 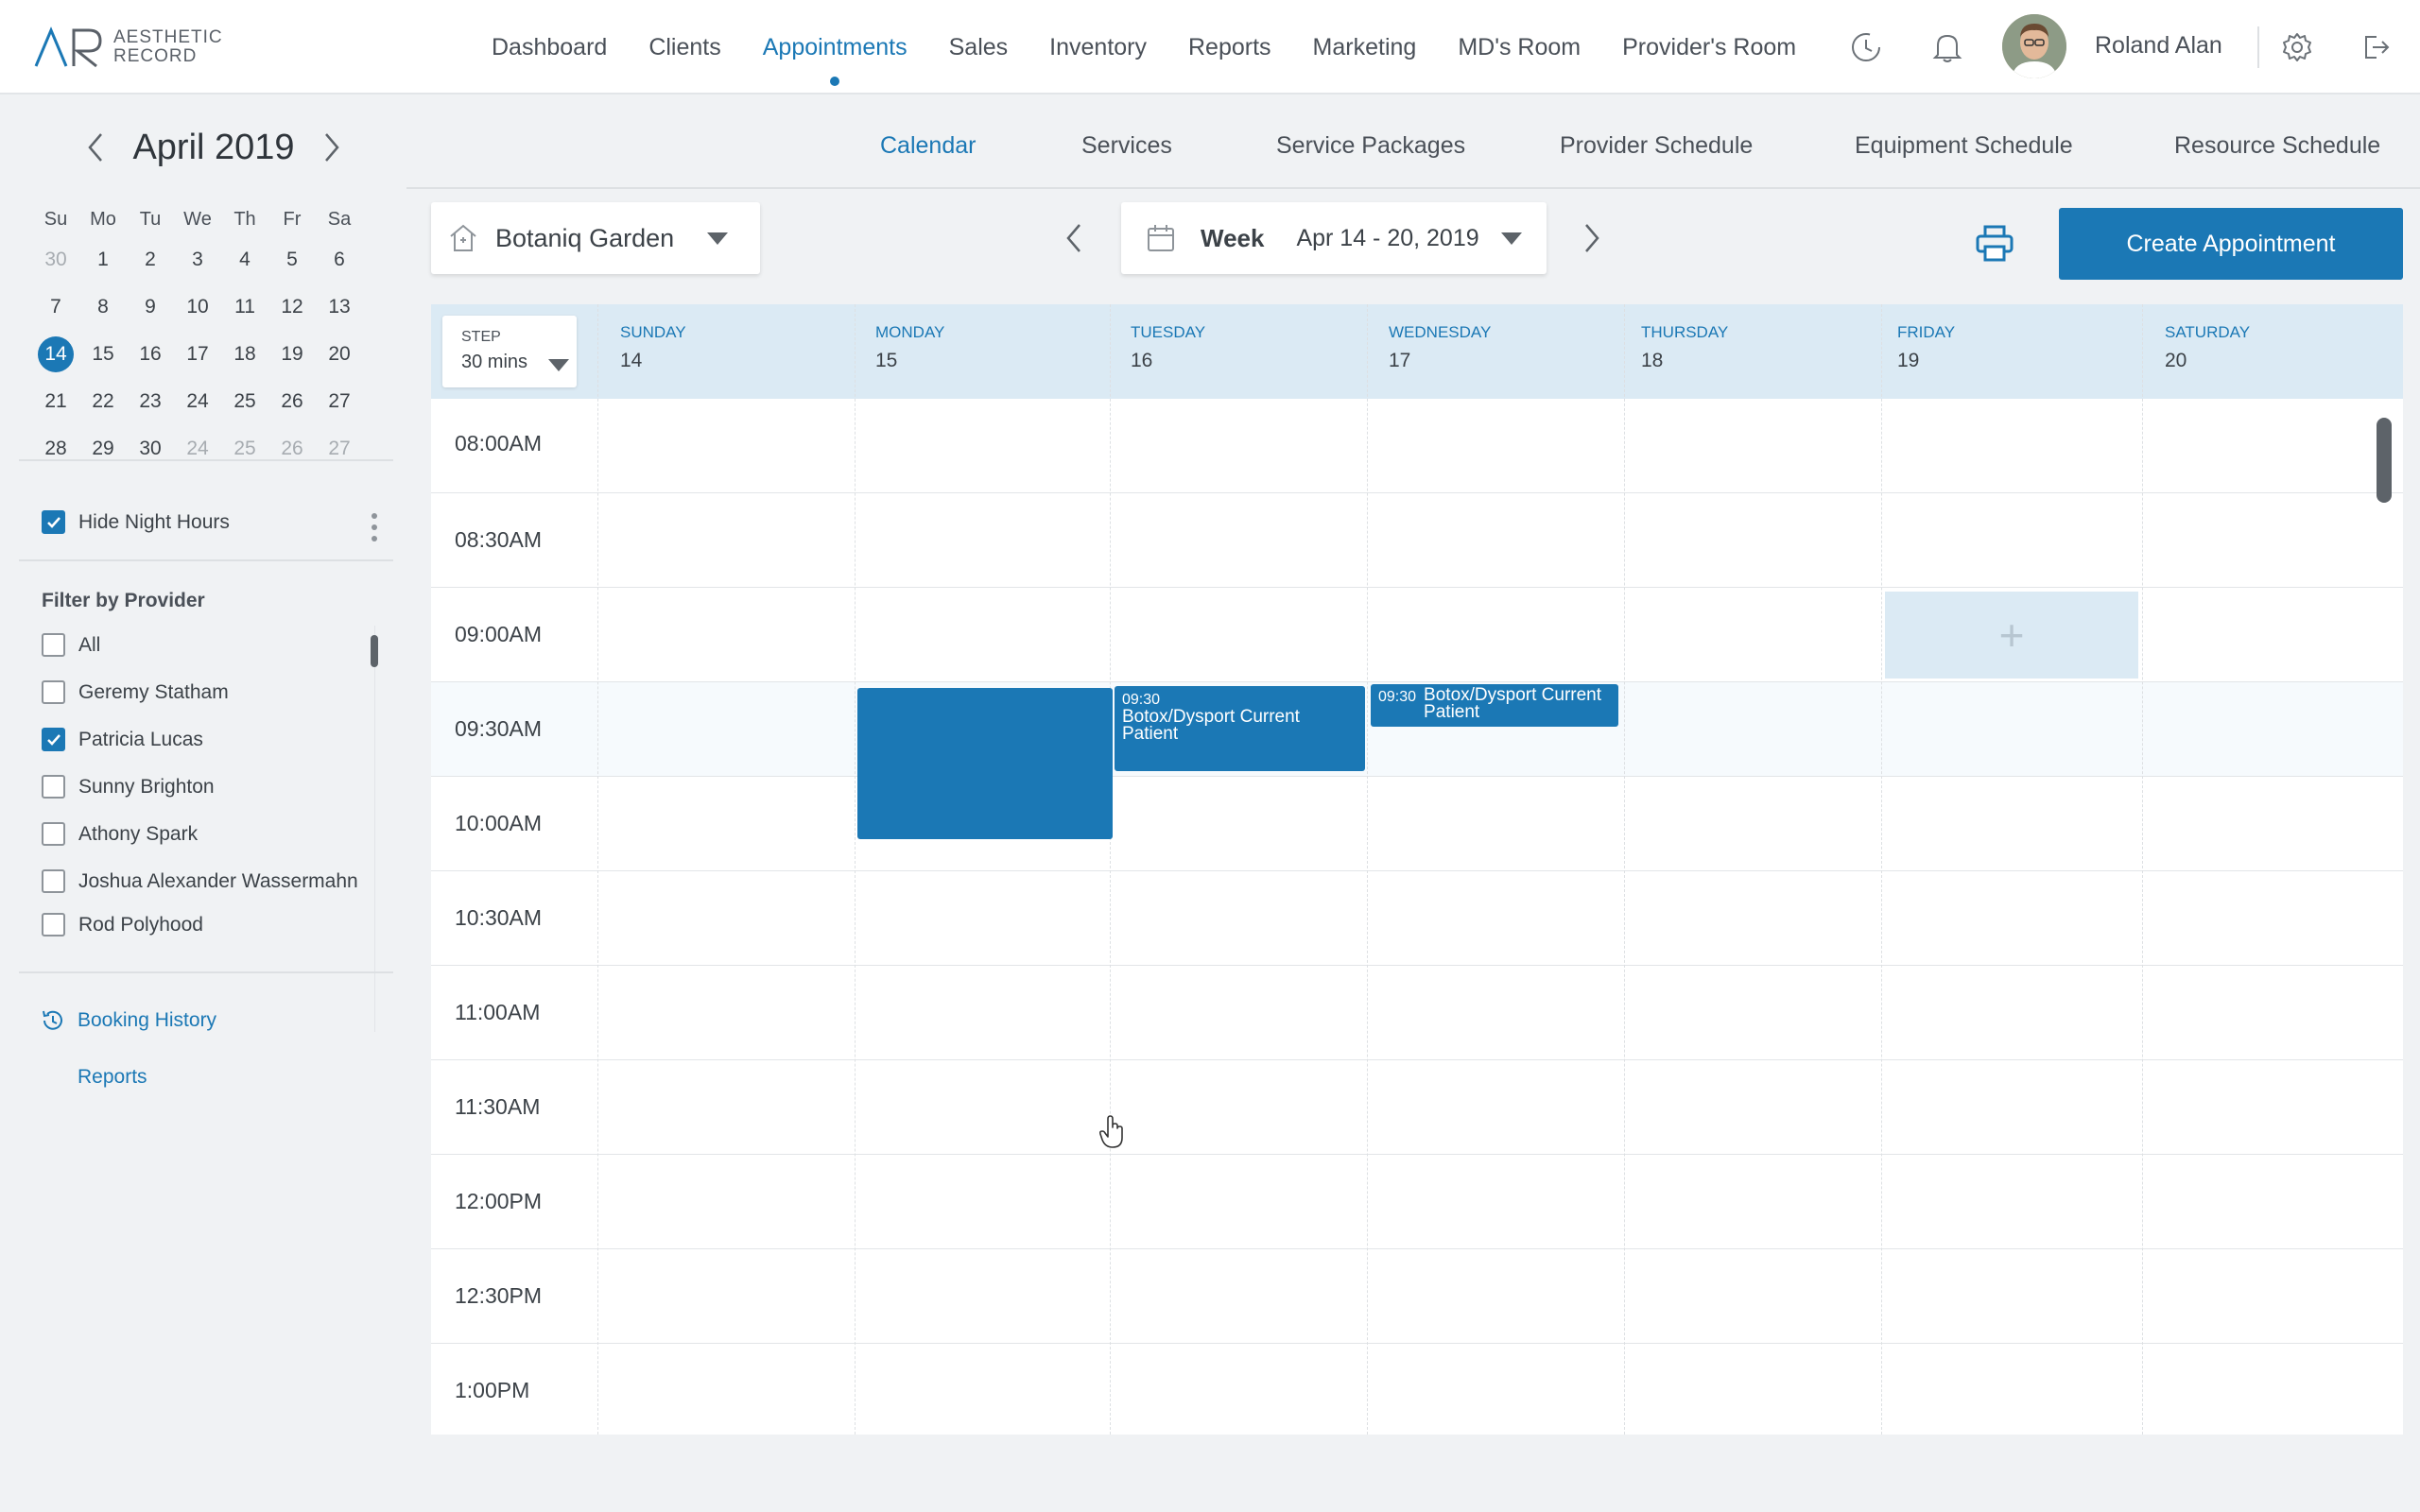 What do you see at coordinates (1365, 47) in the screenshot?
I see `nav-marketing: Marketing` at bounding box center [1365, 47].